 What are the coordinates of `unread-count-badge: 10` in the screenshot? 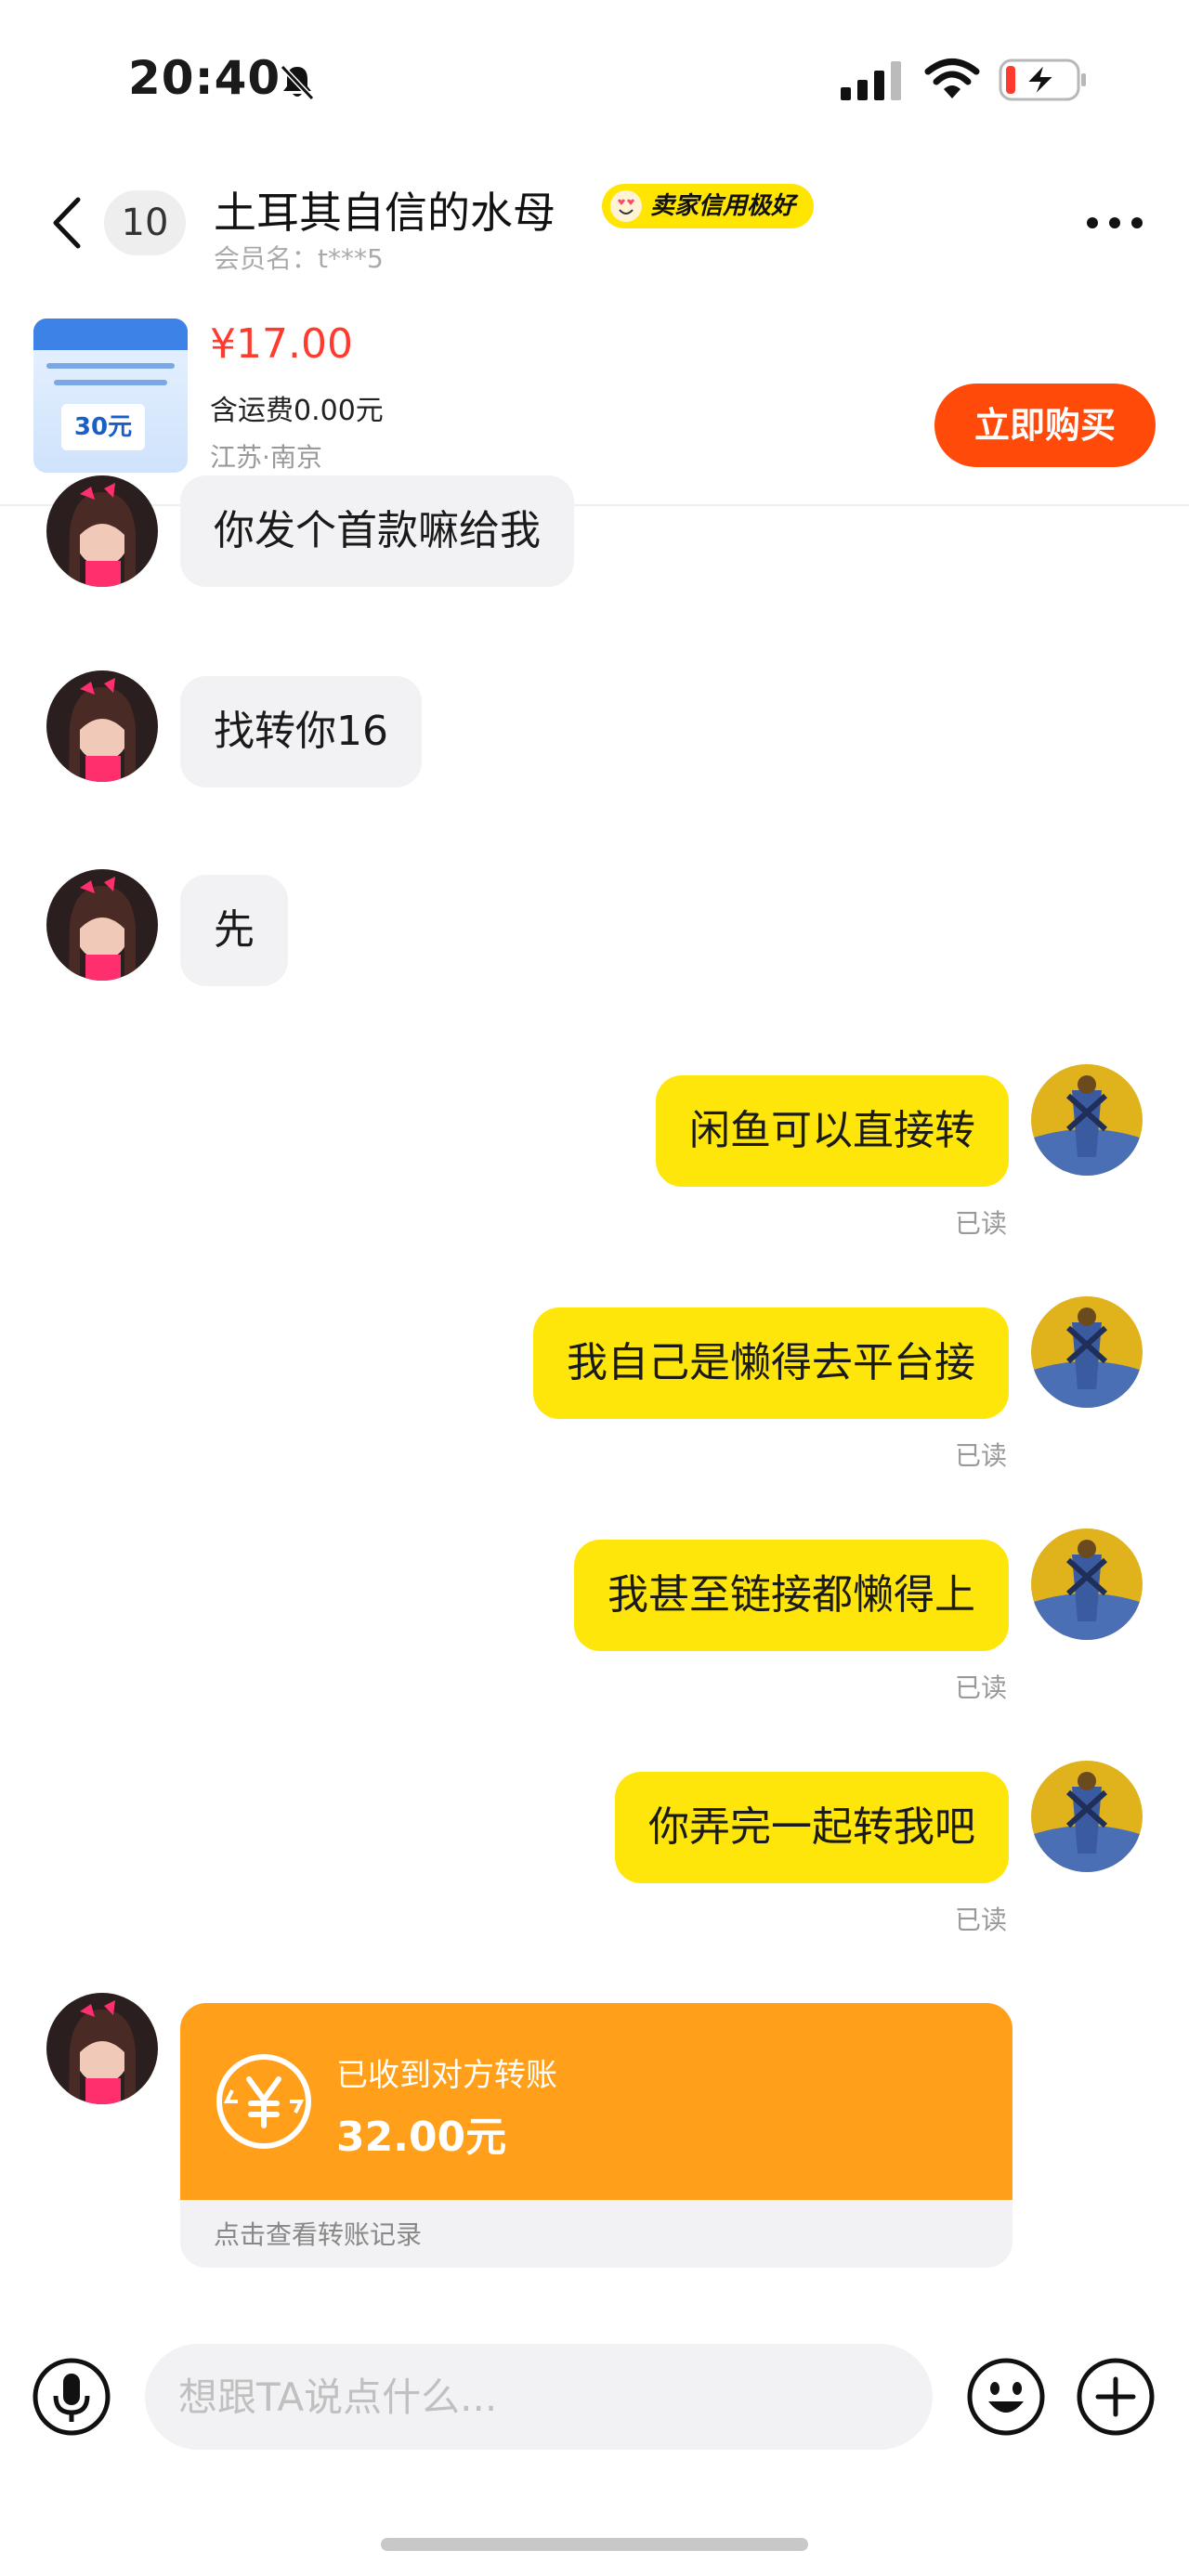 It's located at (145, 222).